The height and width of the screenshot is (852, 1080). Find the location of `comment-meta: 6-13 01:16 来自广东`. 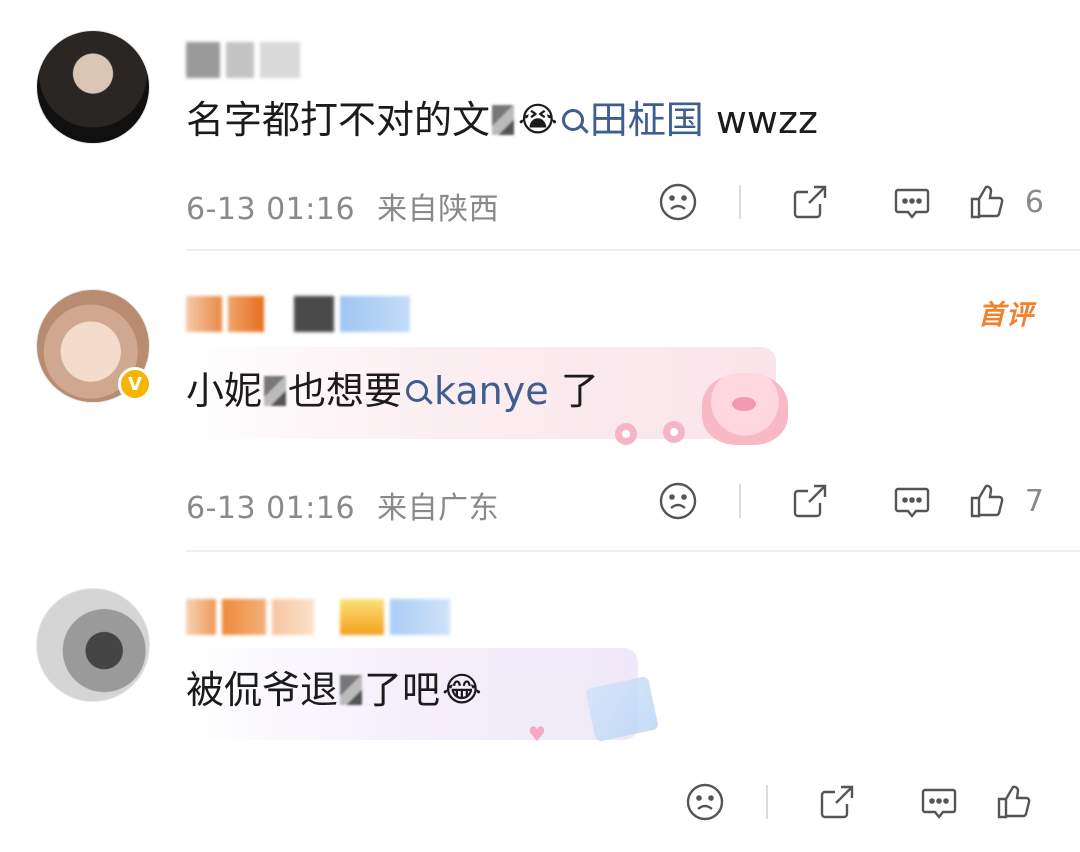

comment-meta: 6-13 01:16 来自广东 is located at coordinates (343, 508).